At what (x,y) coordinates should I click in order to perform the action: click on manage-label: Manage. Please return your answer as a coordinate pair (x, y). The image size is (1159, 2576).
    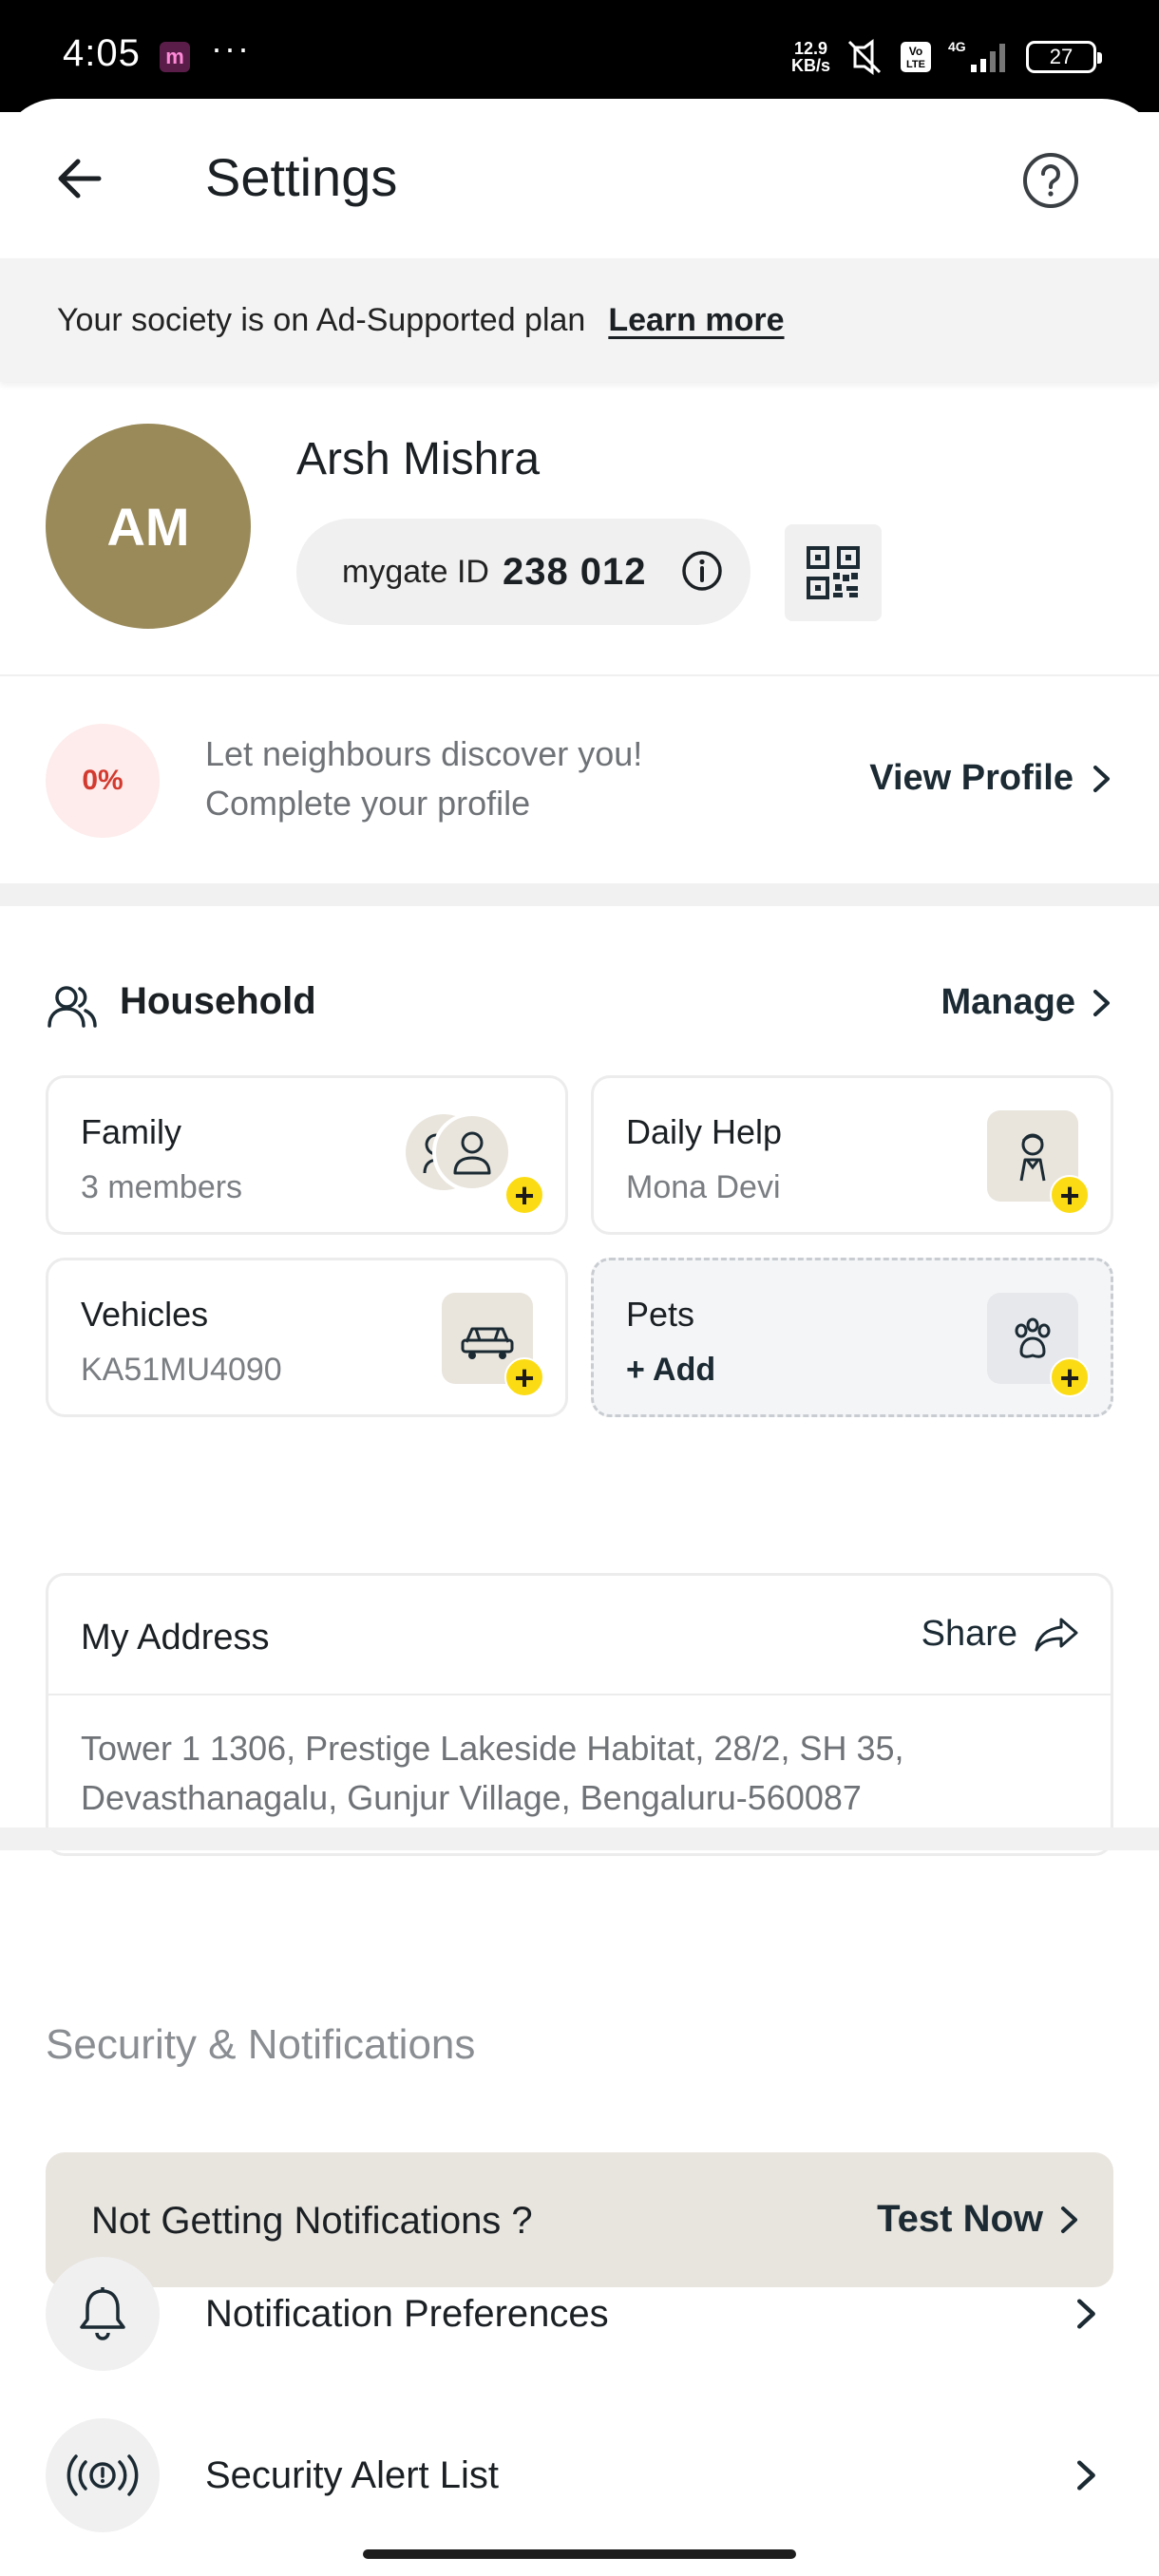
    Looking at the image, I should click on (1007, 1002).